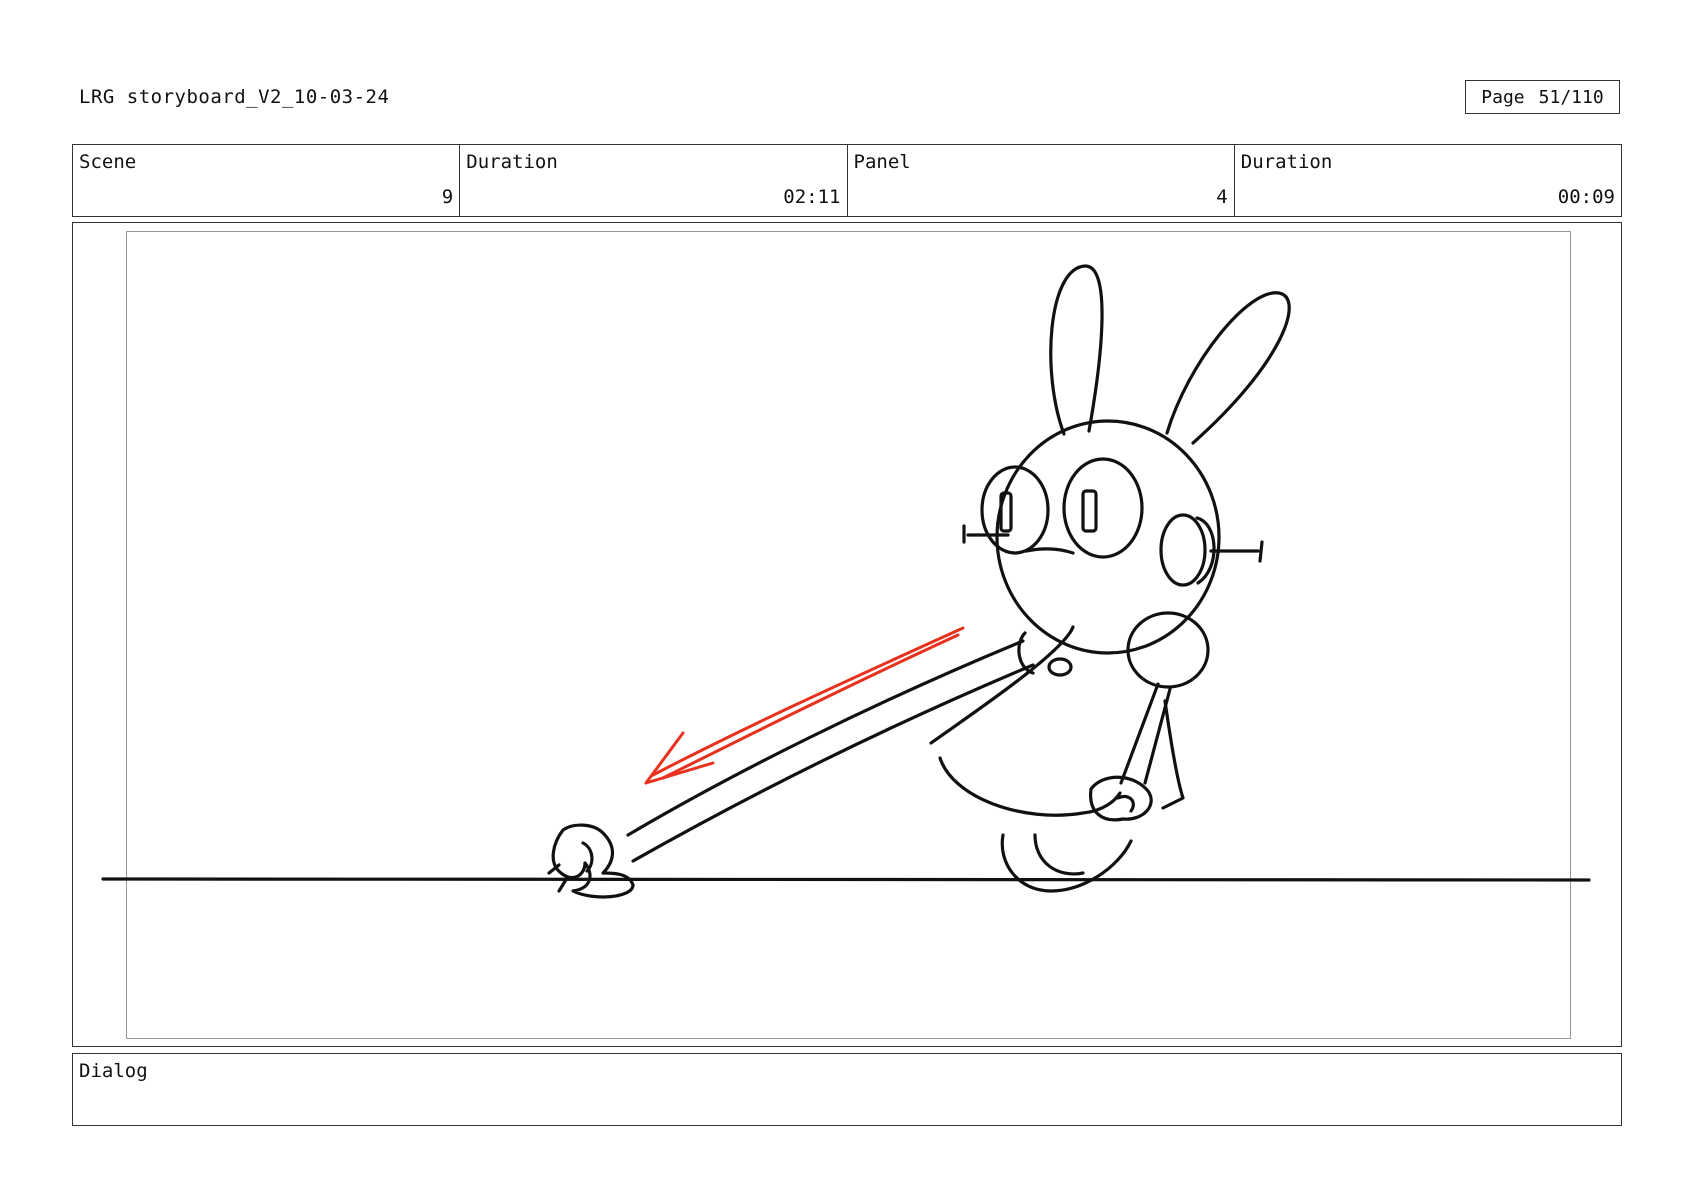  What do you see at coordinates (1049, 551) in the screenshot?
I see `mouth` at bounding box center [1049, 551].